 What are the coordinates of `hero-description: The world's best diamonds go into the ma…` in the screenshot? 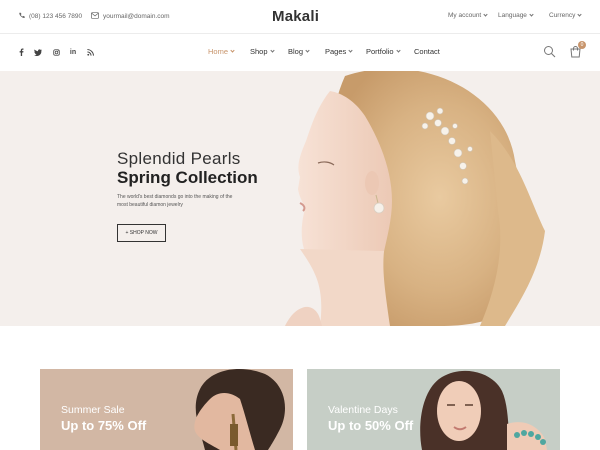 It's located at (175, 201).